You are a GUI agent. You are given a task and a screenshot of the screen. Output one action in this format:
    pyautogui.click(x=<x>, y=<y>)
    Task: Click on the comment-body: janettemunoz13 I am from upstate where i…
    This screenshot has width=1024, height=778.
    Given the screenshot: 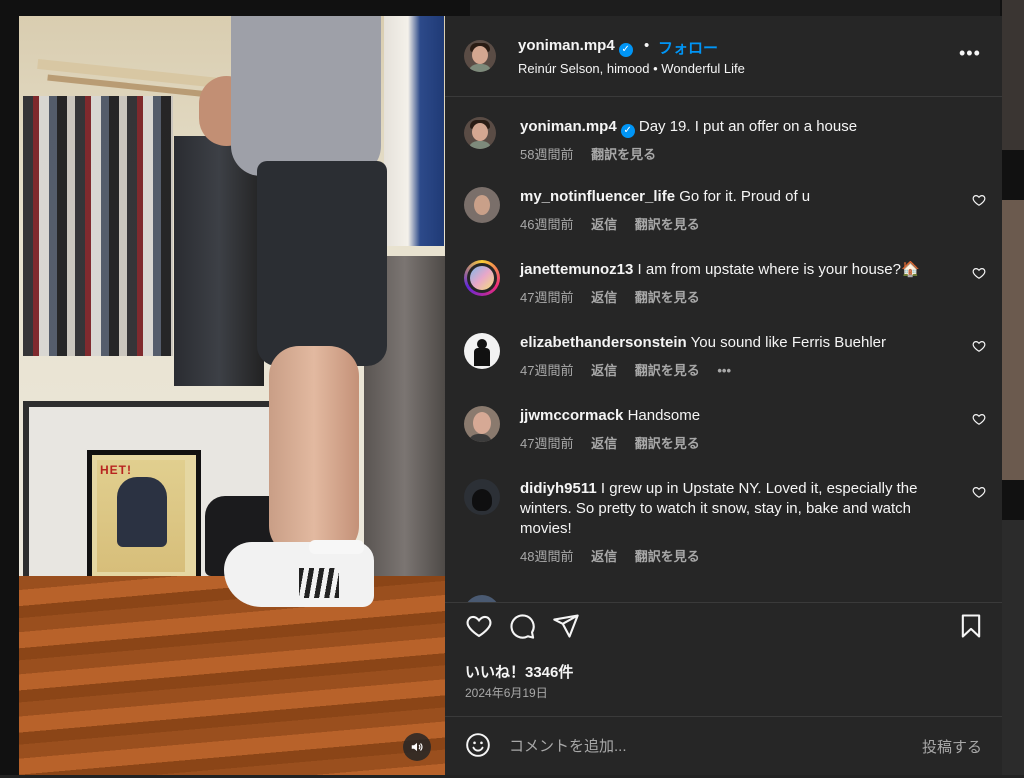 What is the action you would take?
    pyautogui.click(x=740, y=270)
    